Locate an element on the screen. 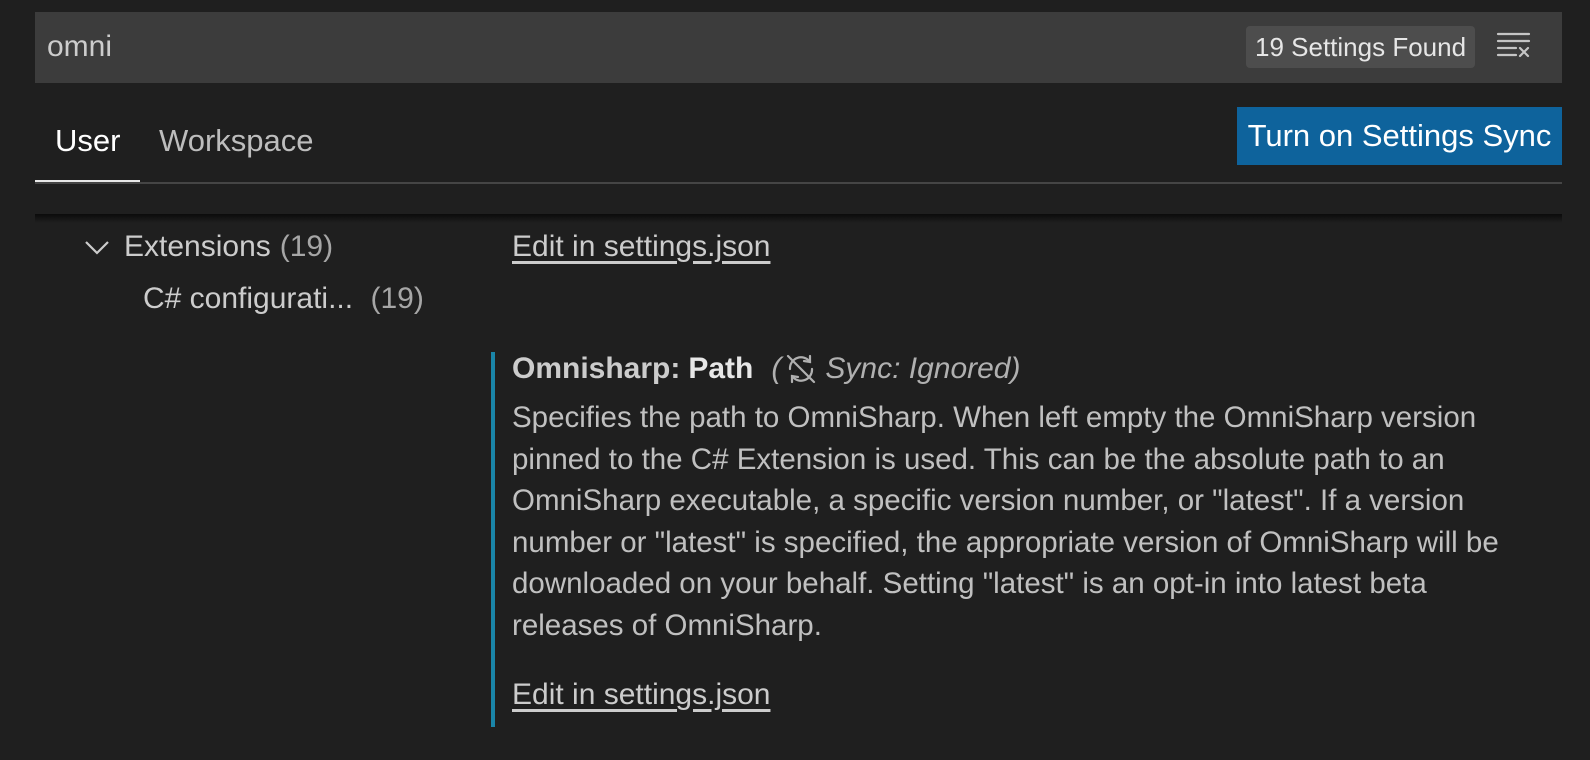 The width and height of the screenshot is (1590, 760). results-count-badge: 19 Settings Found is located at coordinates (1361, 47).